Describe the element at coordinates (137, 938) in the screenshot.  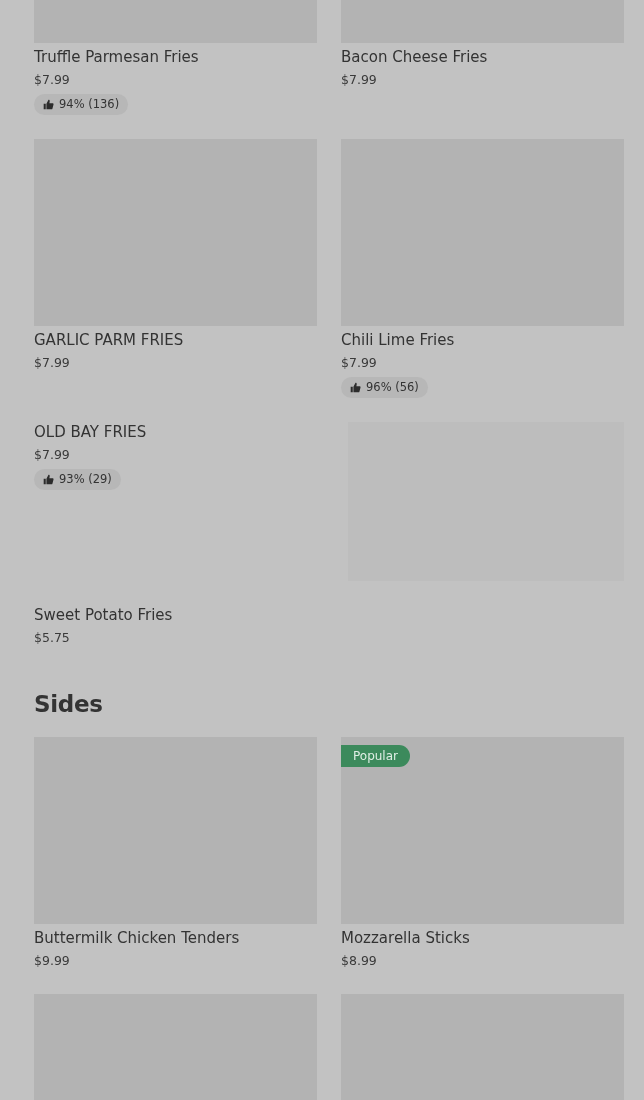
I see `item-name: Buttermilk Chicken Tenders` at that location.